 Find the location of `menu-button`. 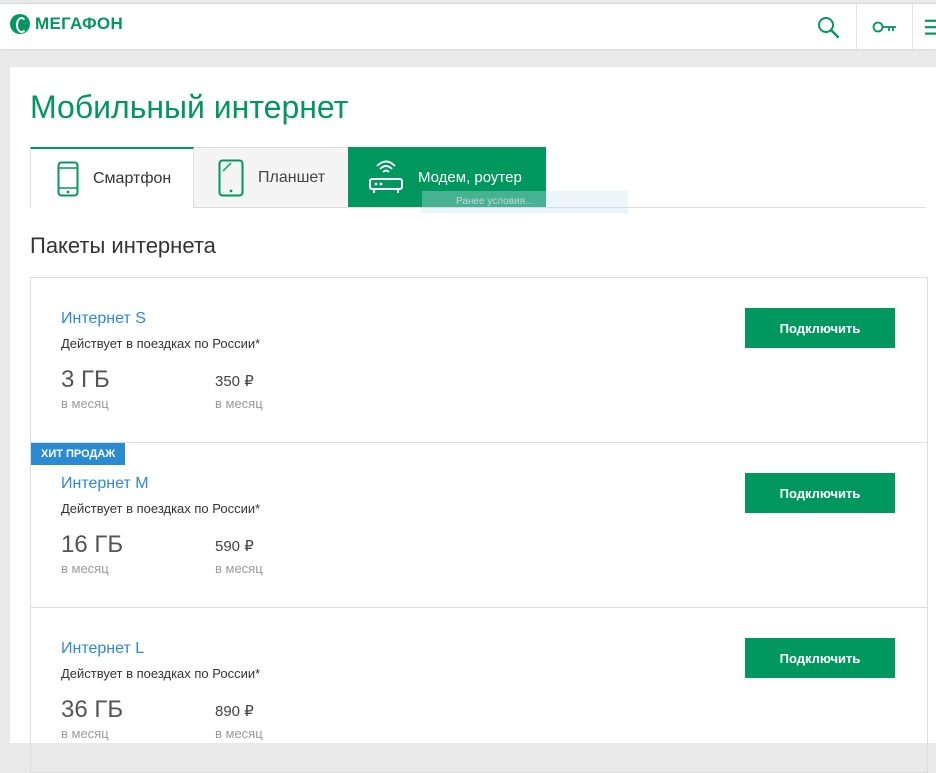

menu-button is located at coordinates (924, 26).